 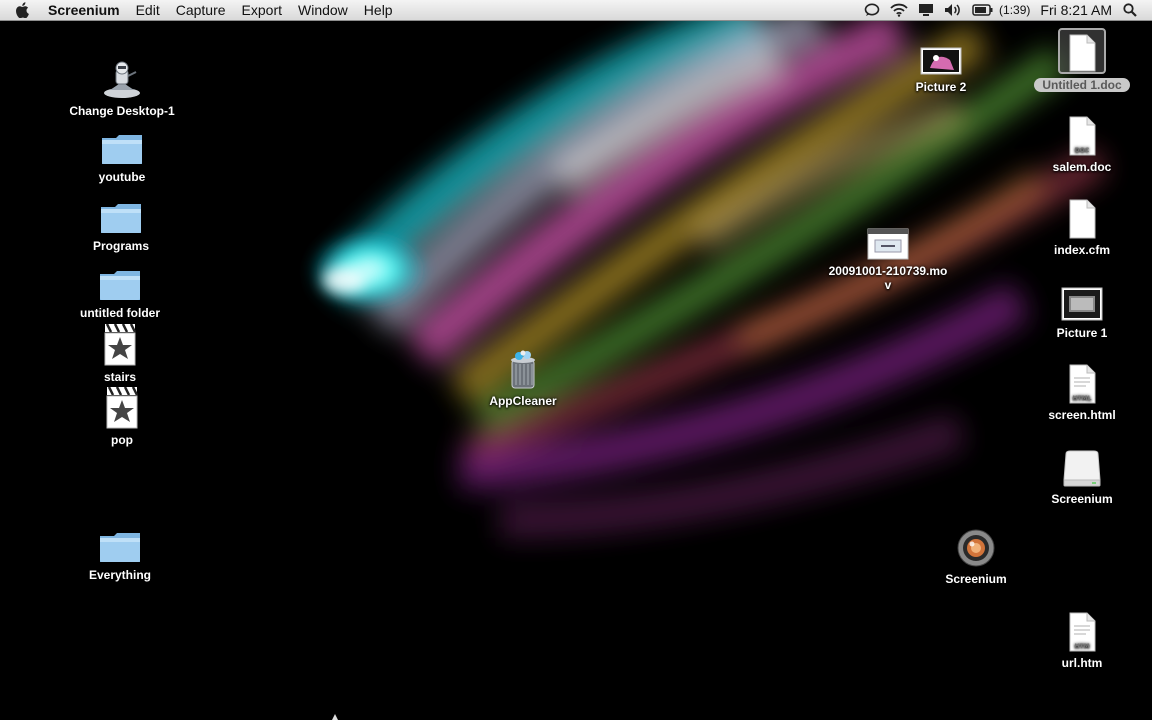 I want to click on volume-icon, so click(x=953, y=10).